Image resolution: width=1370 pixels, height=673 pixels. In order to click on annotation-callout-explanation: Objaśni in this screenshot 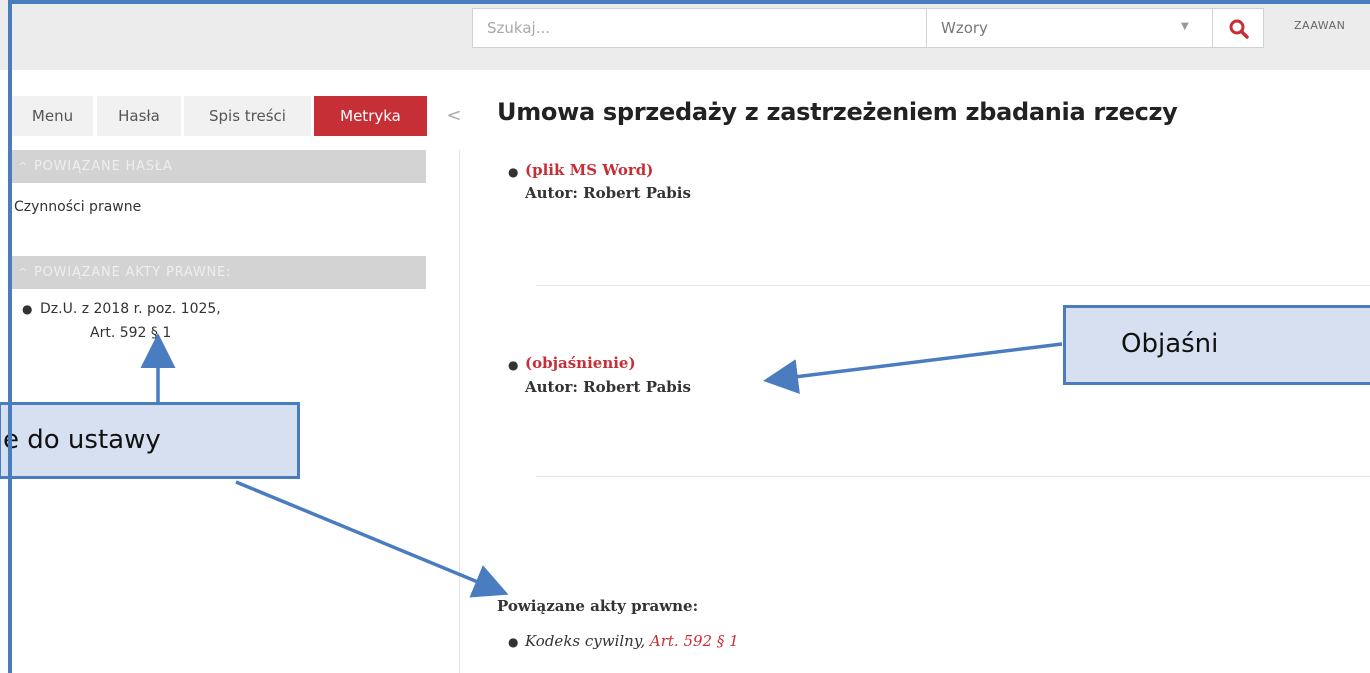, I will do `click(1216, 345)`.